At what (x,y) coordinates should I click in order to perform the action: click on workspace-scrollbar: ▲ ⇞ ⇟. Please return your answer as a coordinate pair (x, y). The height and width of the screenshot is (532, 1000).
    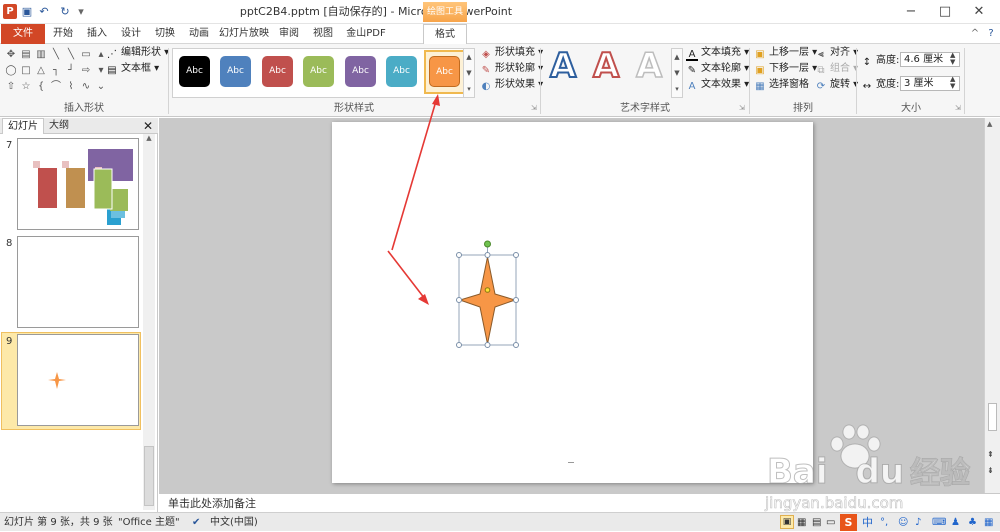
    Looking at the image, I should click on (992, 305).